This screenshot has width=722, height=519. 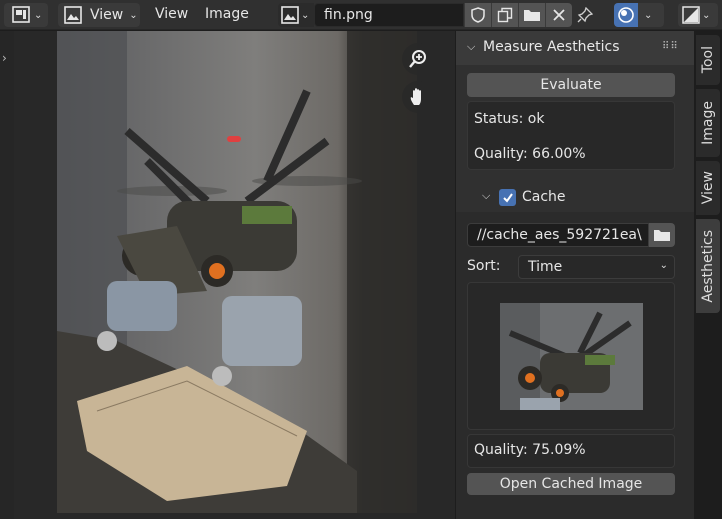 What do you see at coordinates (530, 154) in the screenshot?
I see `quality-text: Quality: 66.00%` at bounding box center [530, 154].